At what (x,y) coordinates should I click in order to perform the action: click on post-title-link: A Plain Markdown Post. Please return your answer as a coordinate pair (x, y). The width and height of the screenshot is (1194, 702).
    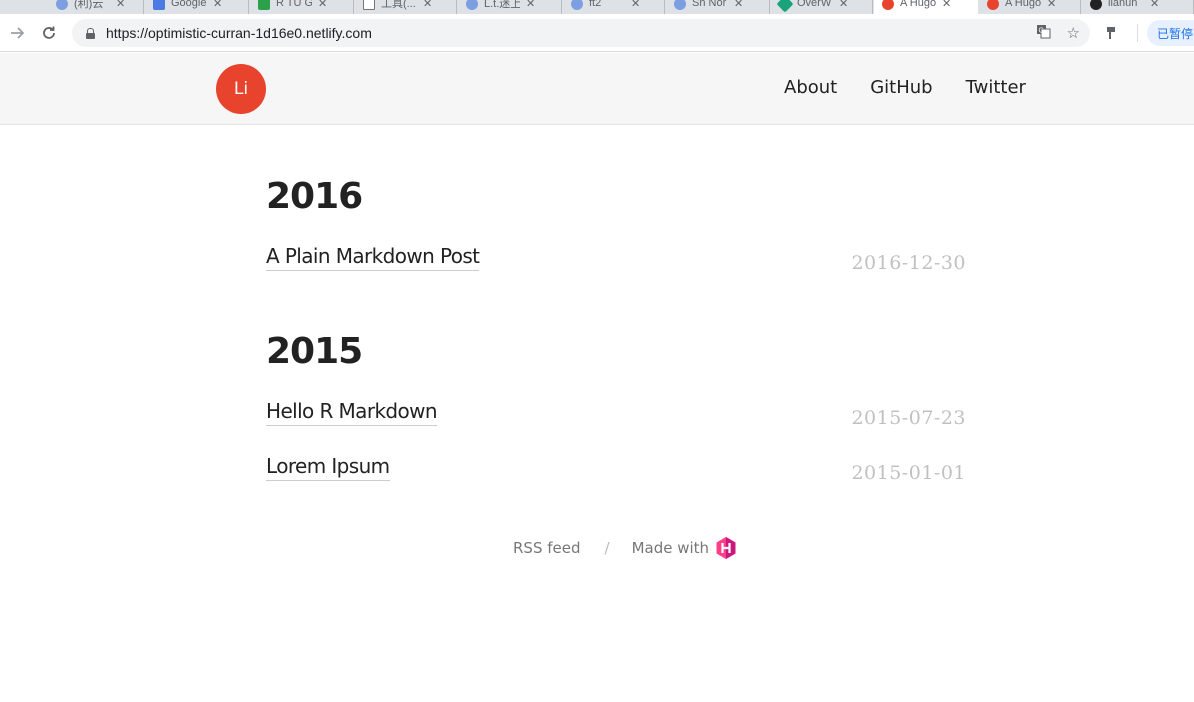
    Looking at the image, I should click on (373, 257).